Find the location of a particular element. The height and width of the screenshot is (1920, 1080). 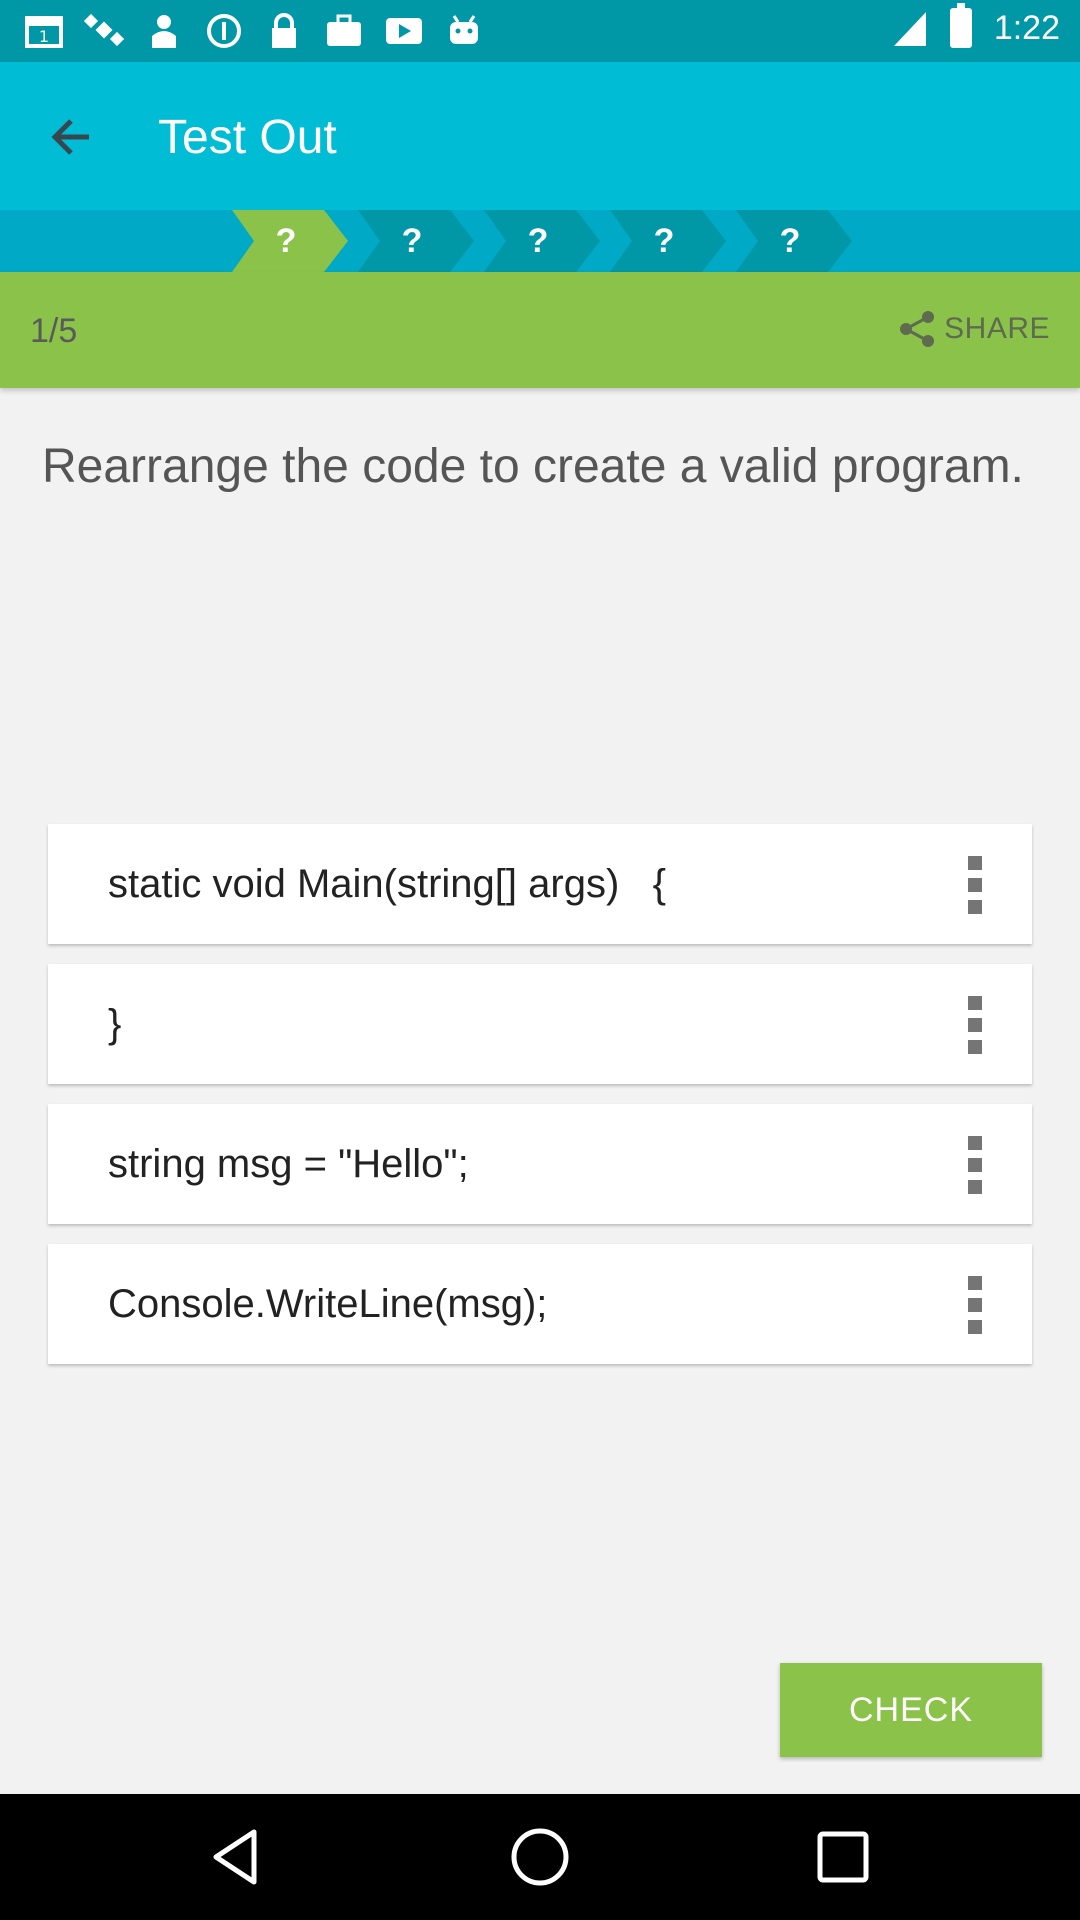

step-3: ? is located at coordinates (542, 241).